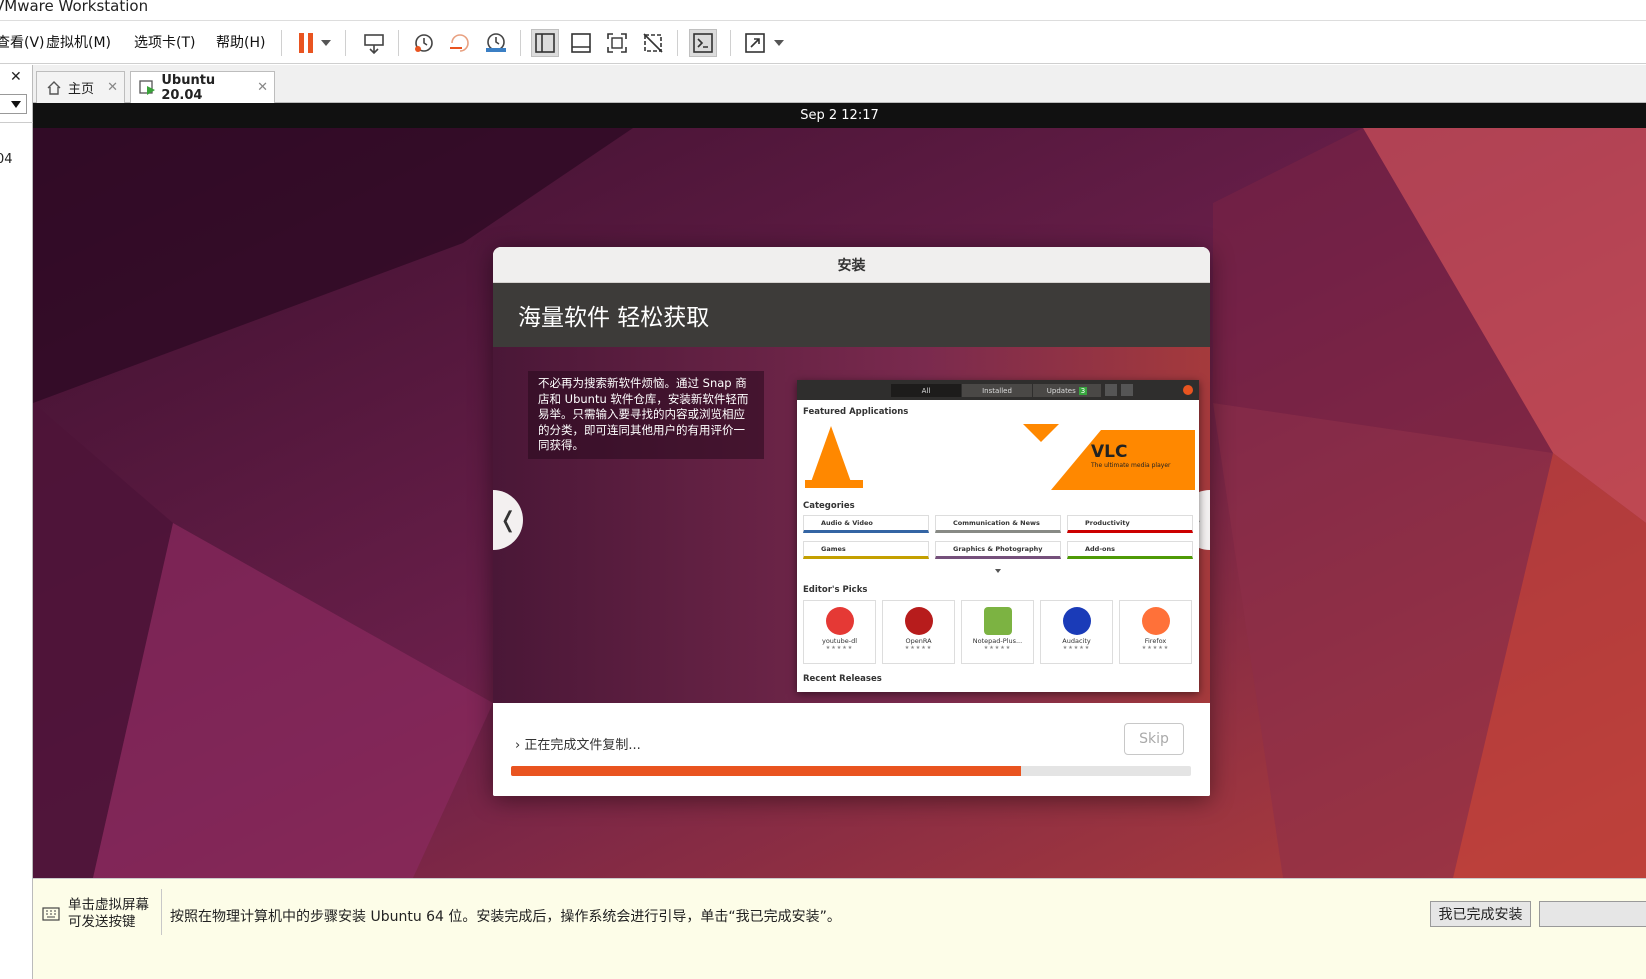 This screenshot has height=979, width=1646. Describe the element at coordinates (1061, 390) in the screenshot. I see `updates-label: Updates` at that location.